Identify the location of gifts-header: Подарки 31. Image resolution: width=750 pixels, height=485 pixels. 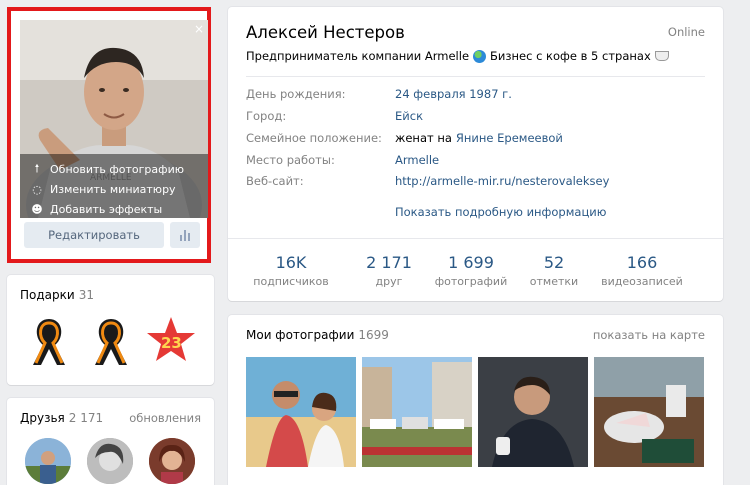
(57, 295).